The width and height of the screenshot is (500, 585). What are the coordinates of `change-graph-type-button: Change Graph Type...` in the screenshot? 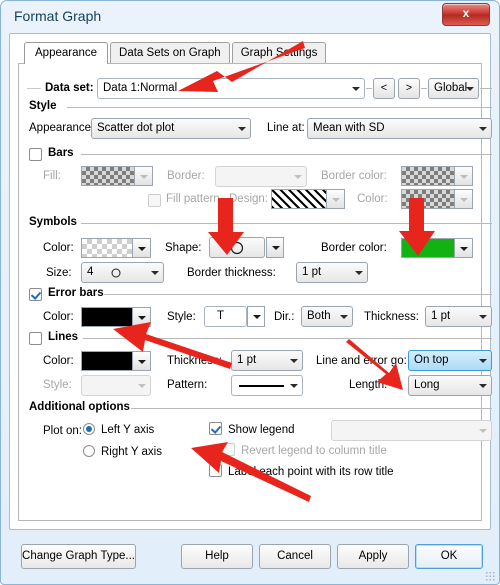 It's located at (78, 556).